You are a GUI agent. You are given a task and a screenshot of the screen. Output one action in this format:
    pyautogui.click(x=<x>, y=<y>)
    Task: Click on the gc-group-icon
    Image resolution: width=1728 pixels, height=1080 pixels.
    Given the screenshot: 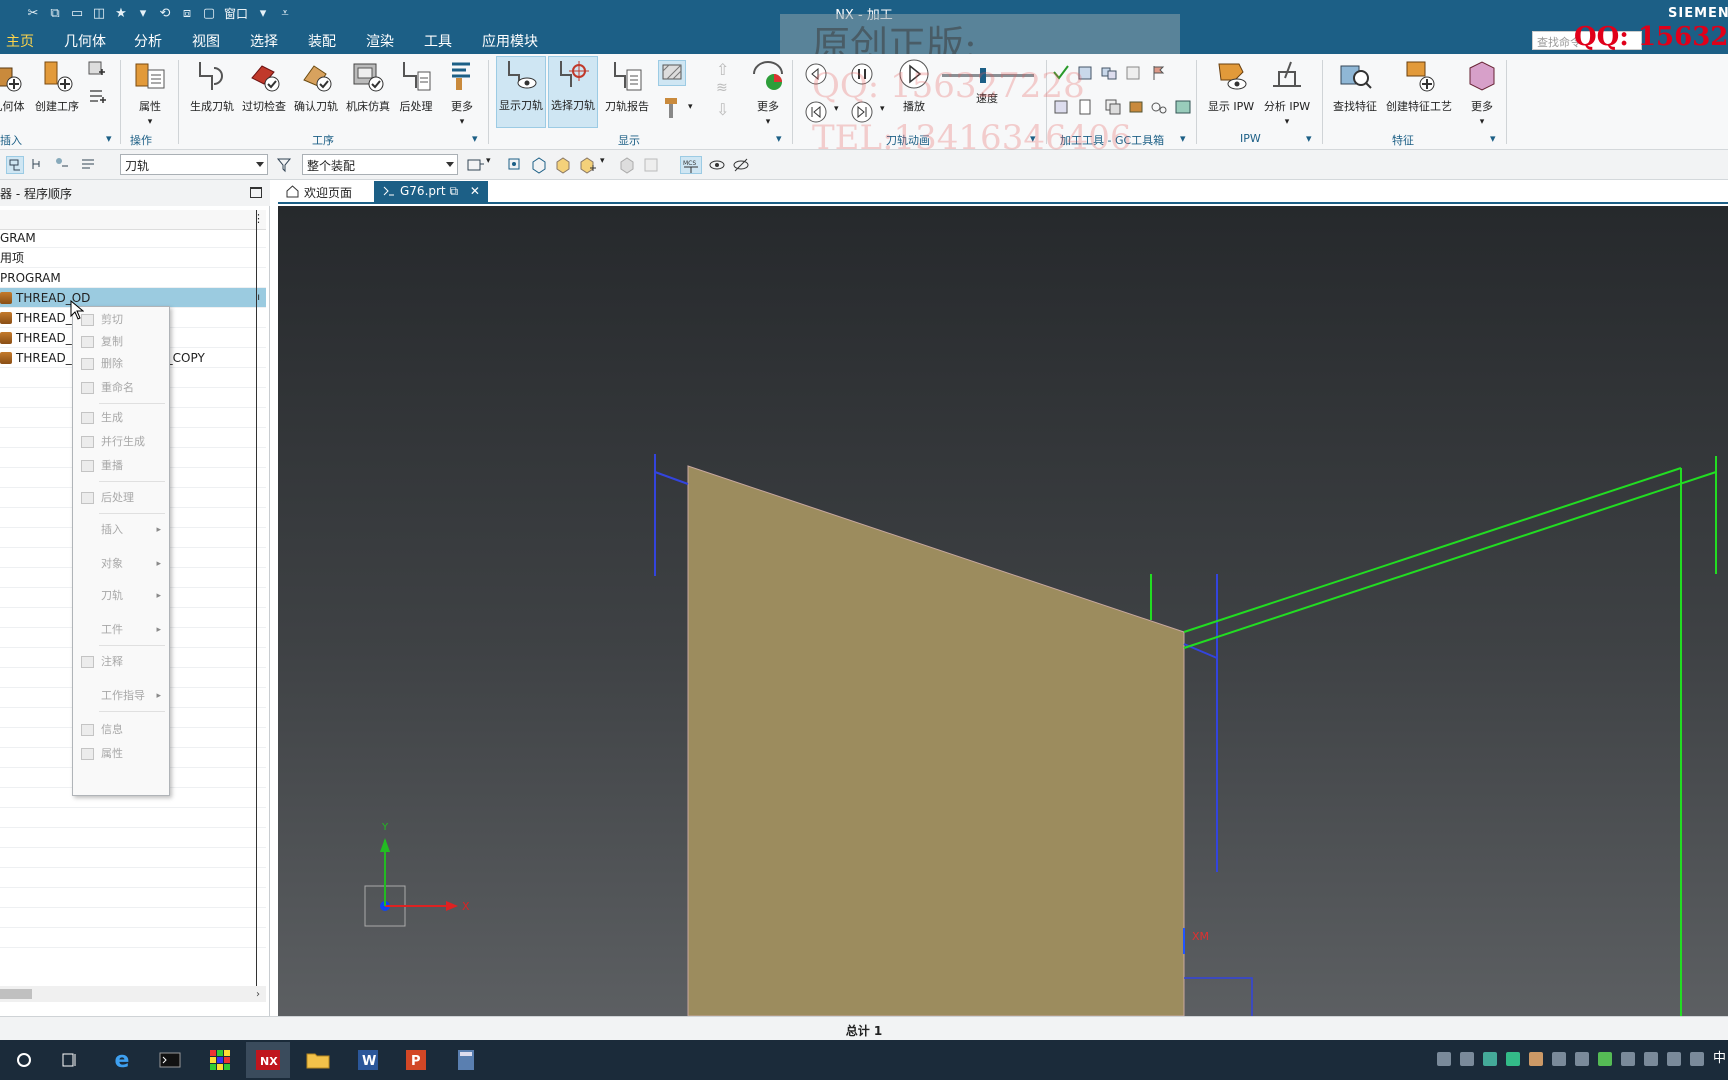 What is the action you would take?
    pyautogui.click(x=1109, y=73)
    